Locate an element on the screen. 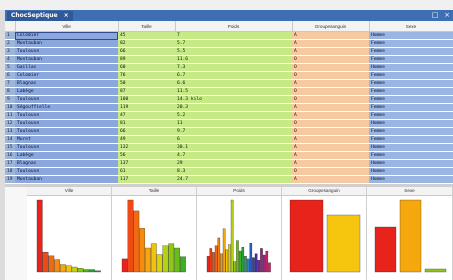 This screenshot has width=453, height=280. tab-close-icon: × is located at coordinates (66, 15).